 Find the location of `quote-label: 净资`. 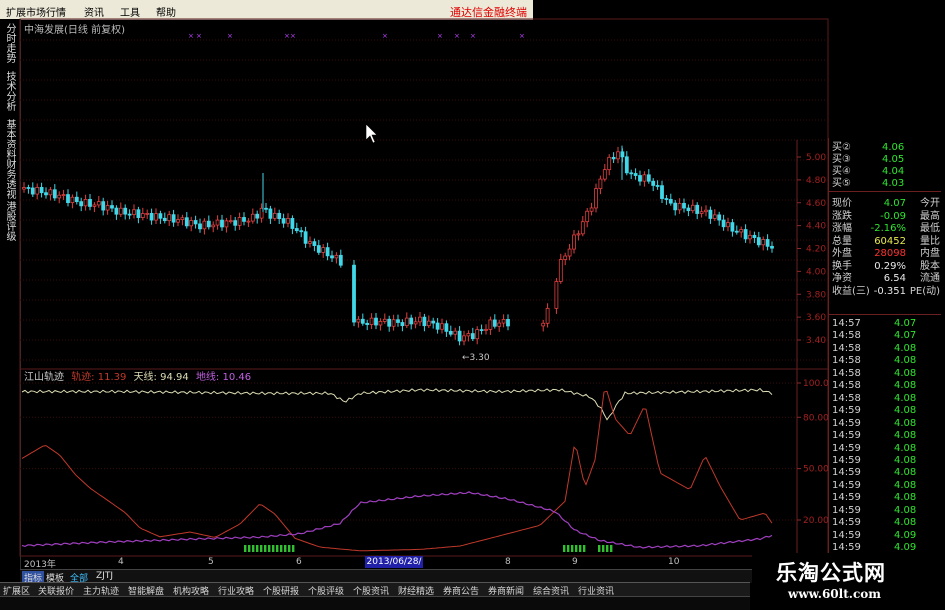

quote-label: 净资 is located at coordinates (842, 278).